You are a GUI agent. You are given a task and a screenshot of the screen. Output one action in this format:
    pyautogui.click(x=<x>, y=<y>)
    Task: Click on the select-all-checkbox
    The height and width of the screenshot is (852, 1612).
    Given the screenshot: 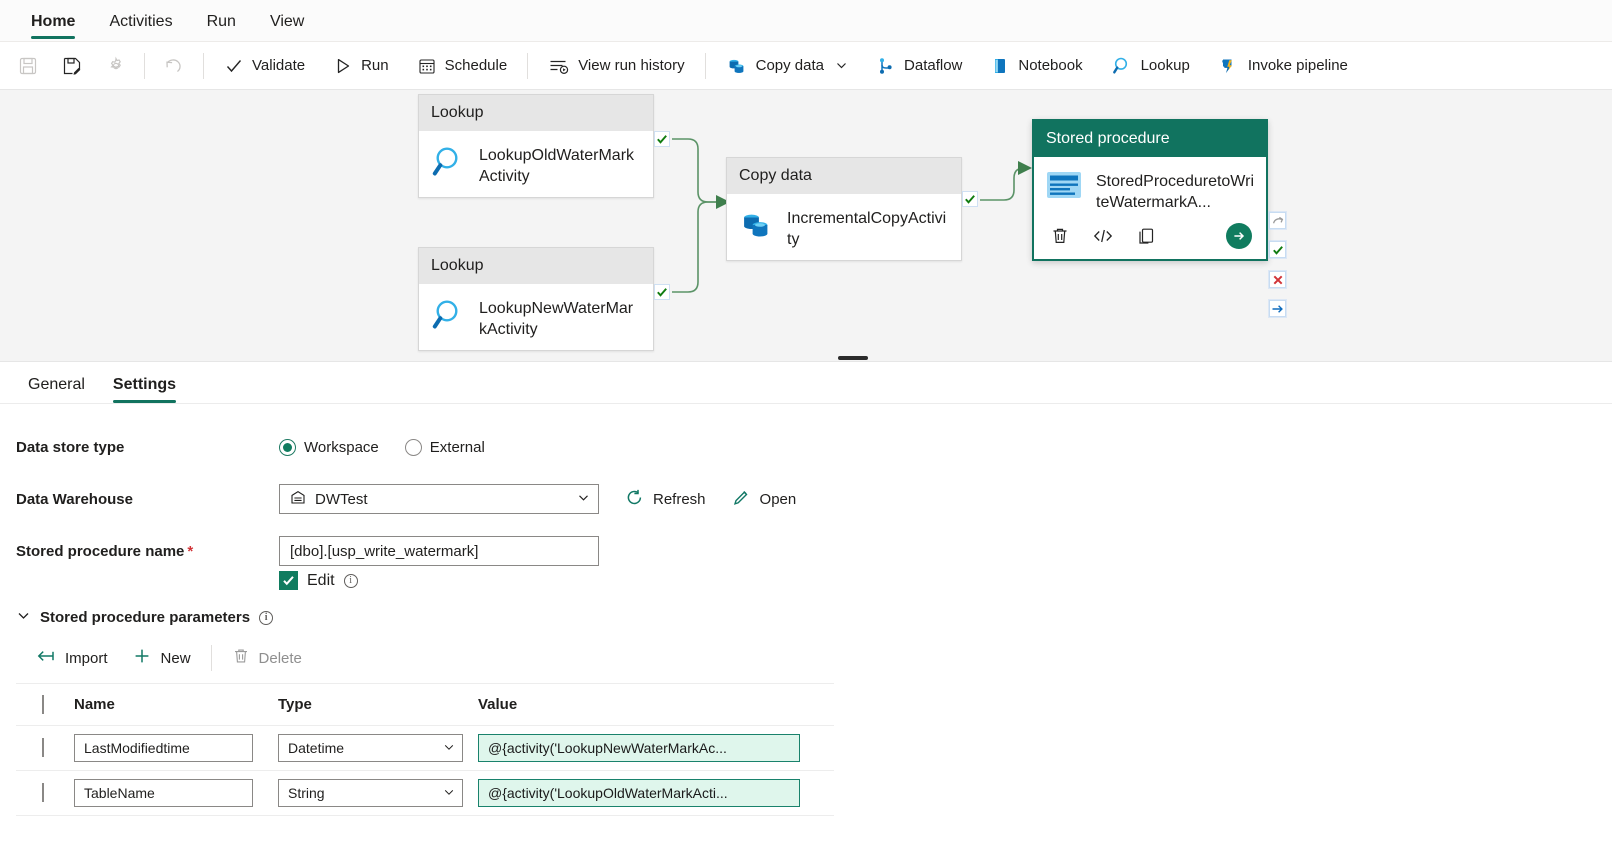 What is the action you would take?
    pyautogui.click(x=43, y=704)
    